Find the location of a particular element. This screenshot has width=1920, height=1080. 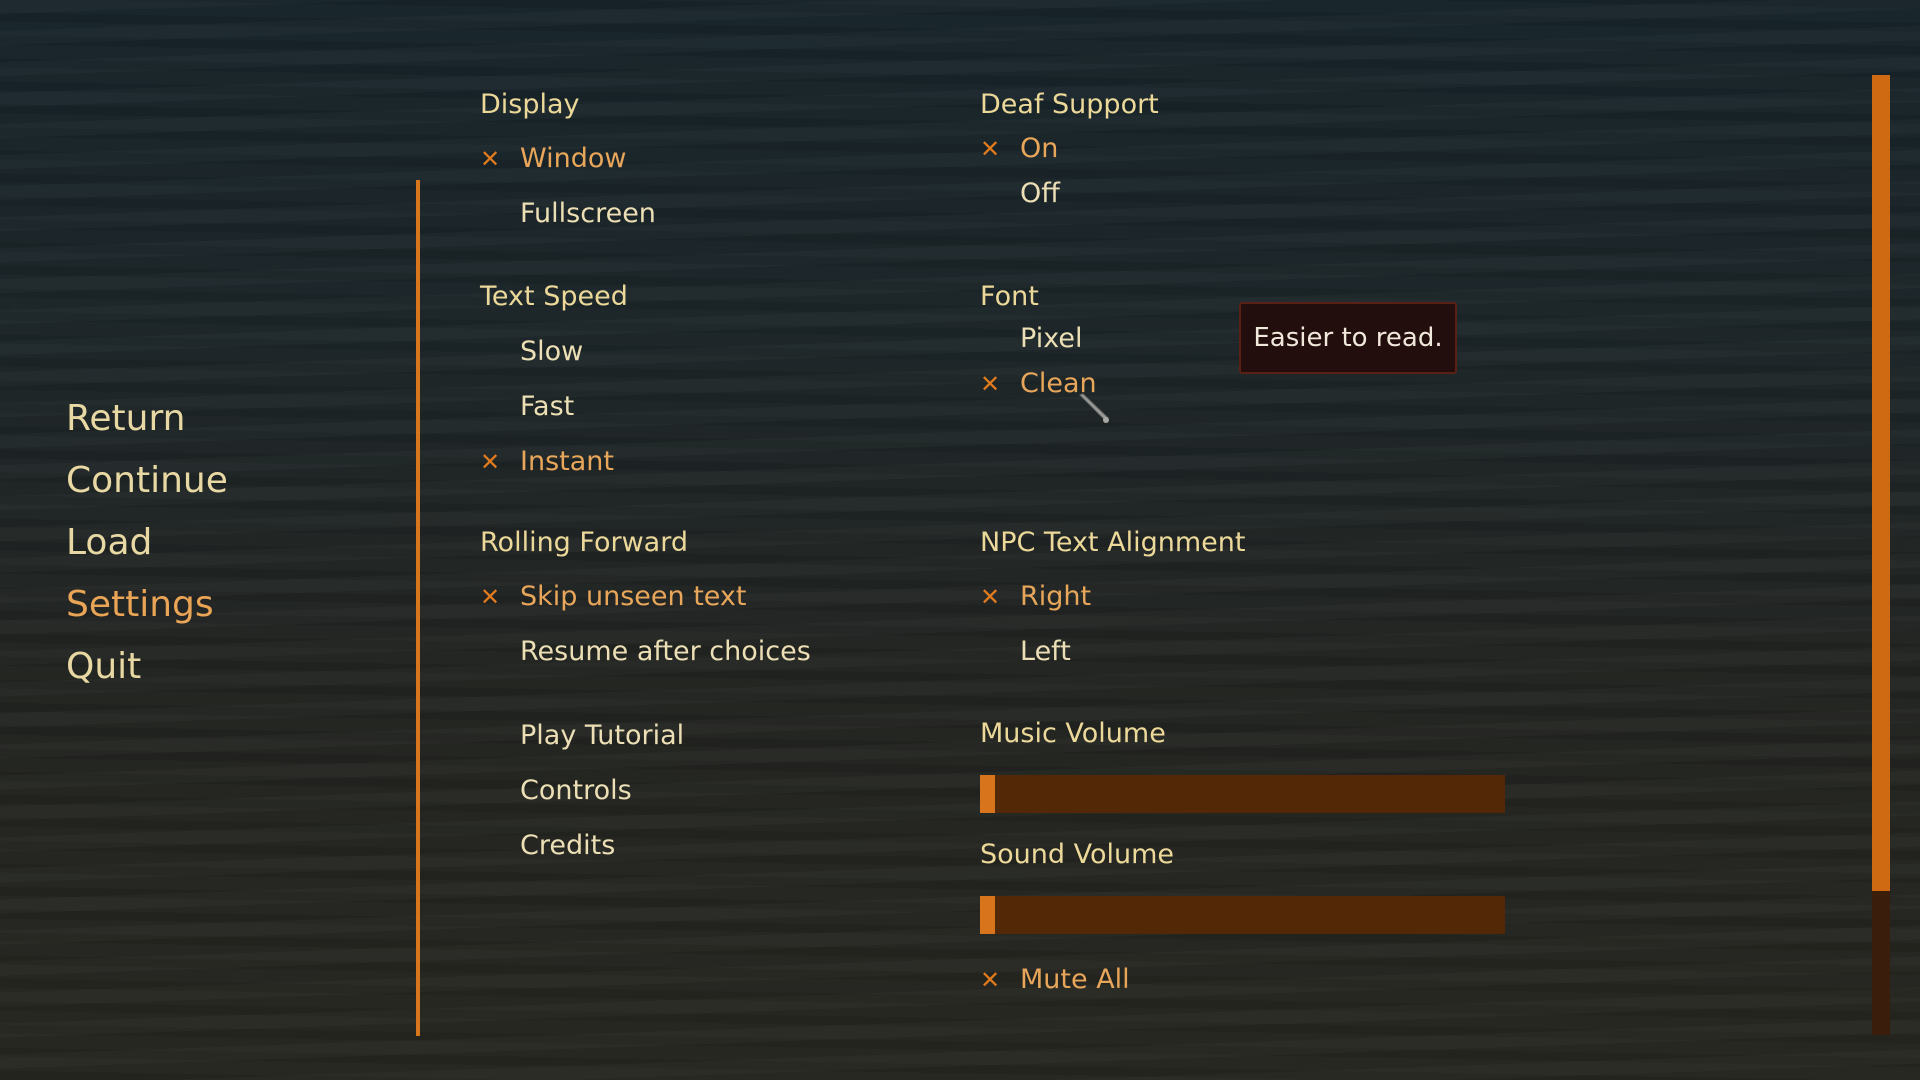

text-speed-group: Text Speed Slow Fast ✕ Instant is located at coordinates (690, 380).